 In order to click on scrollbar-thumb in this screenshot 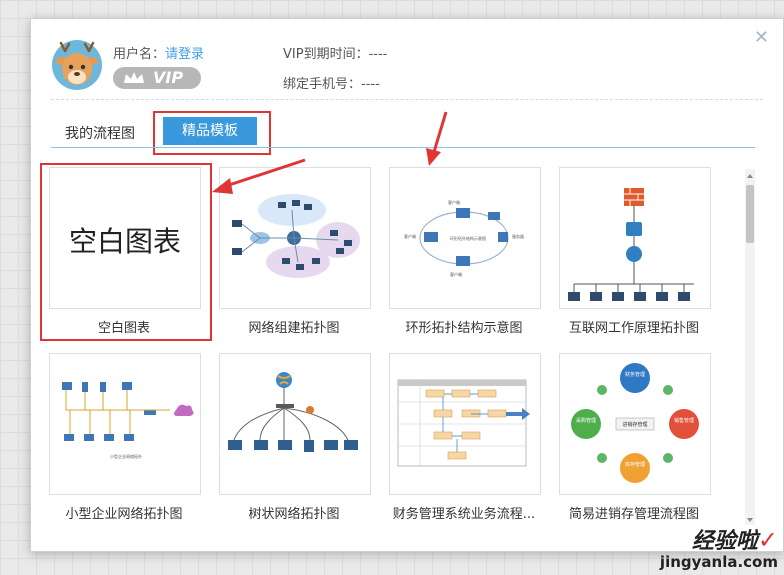, I will do `click(750, 214)`.